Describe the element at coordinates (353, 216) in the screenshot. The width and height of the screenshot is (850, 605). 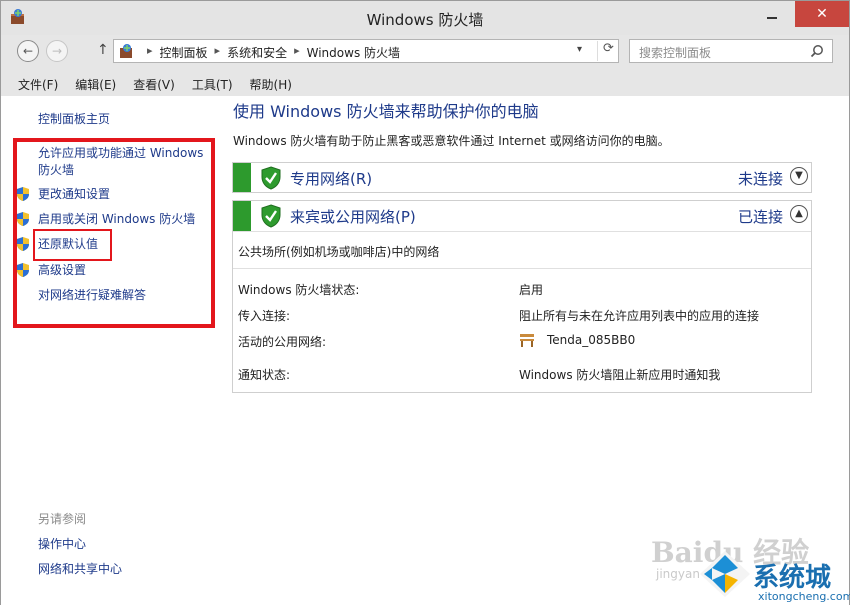
I see `public-network-name: 来宾或公用网络(P)` at that location.